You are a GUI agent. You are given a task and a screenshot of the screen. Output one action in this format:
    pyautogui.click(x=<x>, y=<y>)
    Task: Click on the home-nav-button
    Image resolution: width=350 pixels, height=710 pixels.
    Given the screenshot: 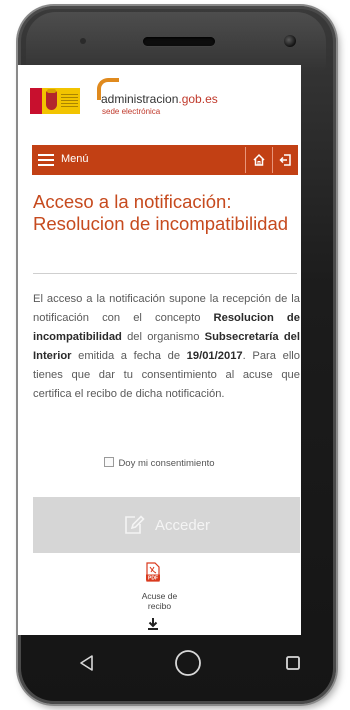 What is the action you would take?
    pyautogui.click(x=188, y=663)
    